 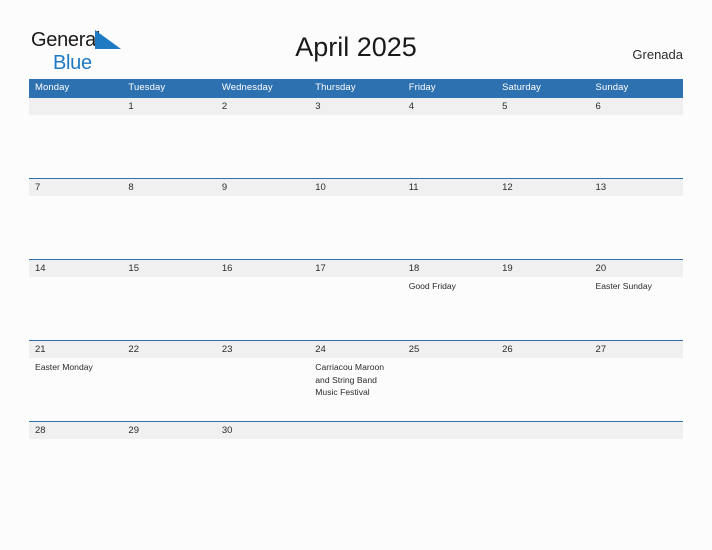 What do you see at coordinates (449, 268) in the screenshot?
I see `day-number: 18` at bounding box center [449, 268].